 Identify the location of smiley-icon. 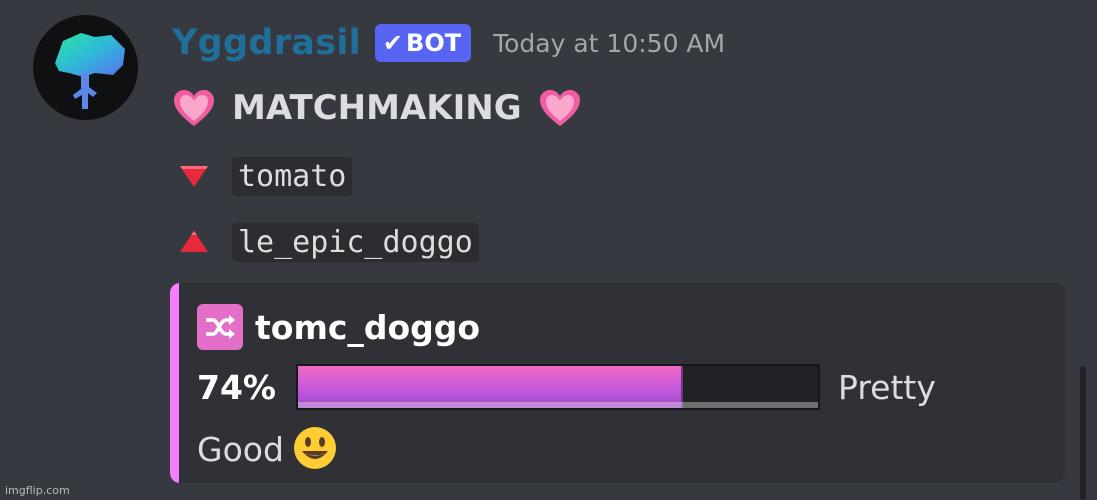
(314, 447).